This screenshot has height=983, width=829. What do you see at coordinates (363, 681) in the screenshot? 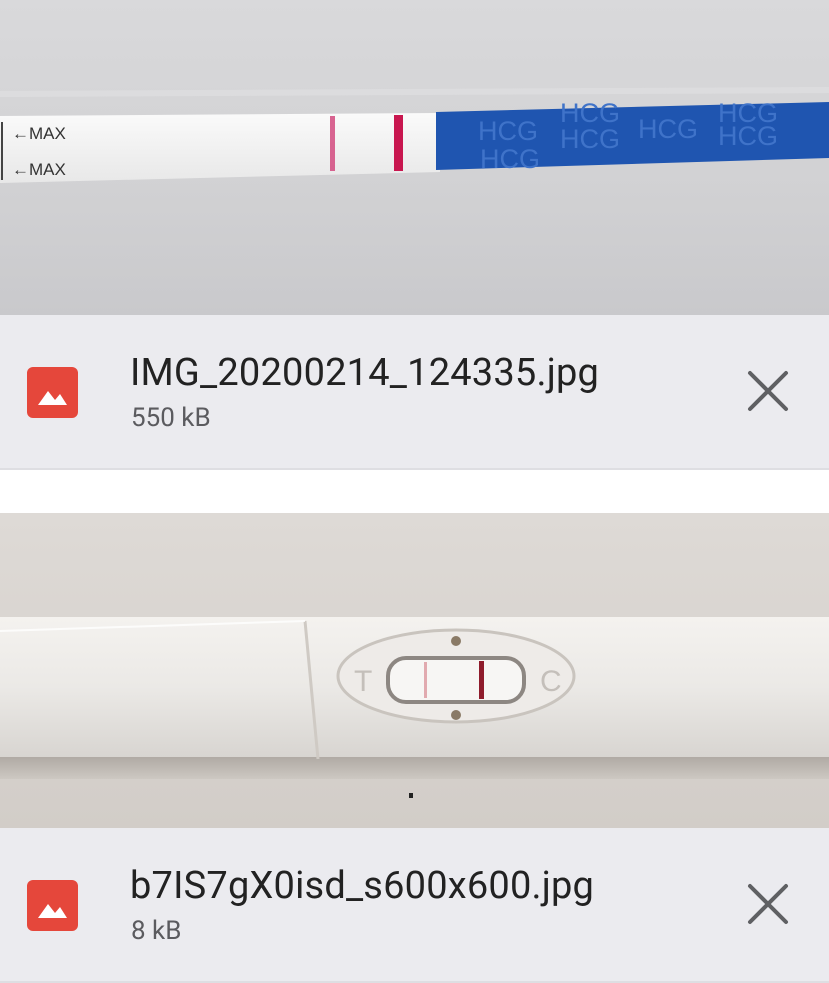
I see `window-label-t: T` at bounding box center [363, 681].